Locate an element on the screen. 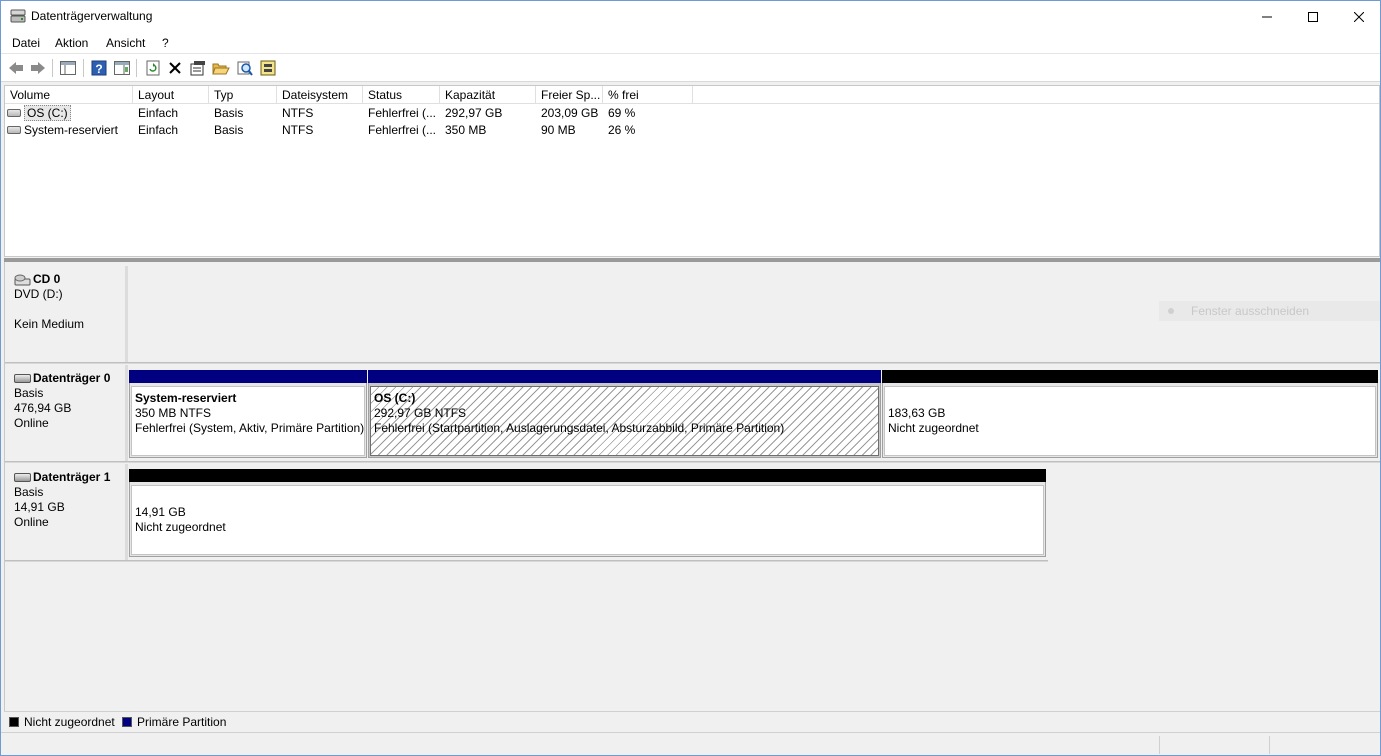  forward-button is located at coordinates (38, 68).